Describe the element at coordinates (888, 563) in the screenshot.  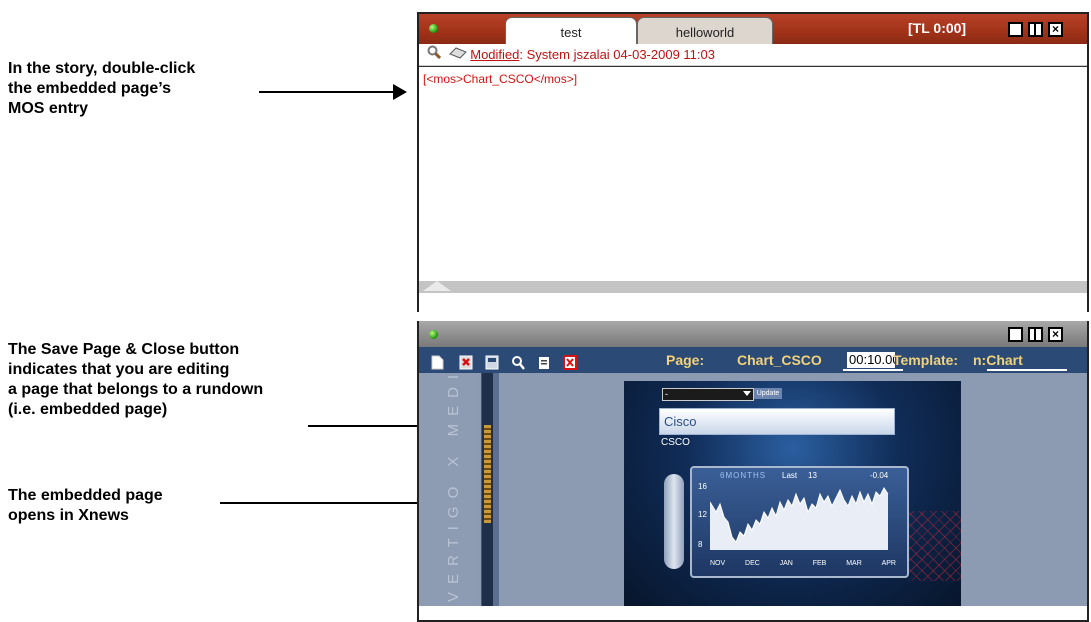
I see `x-tick: APR` at that location.